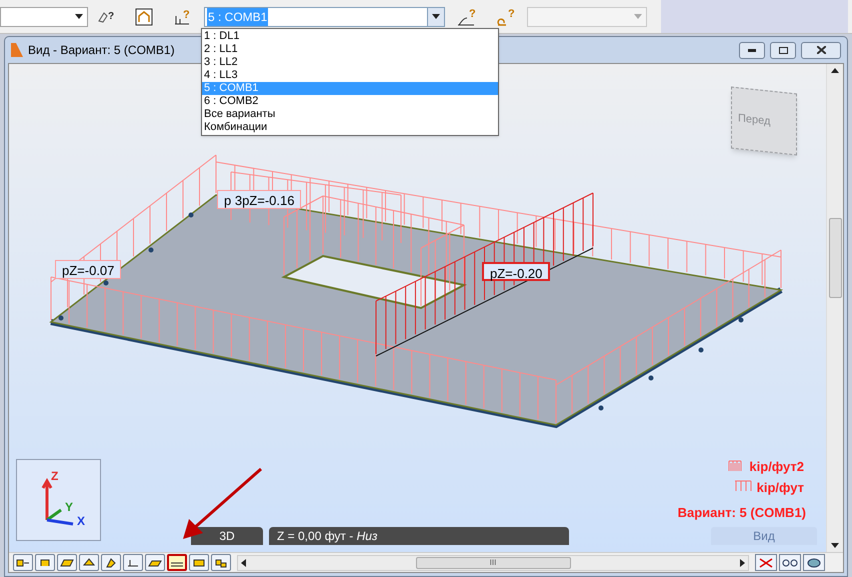  I want to click on minimize-icon, so click(752, 50).